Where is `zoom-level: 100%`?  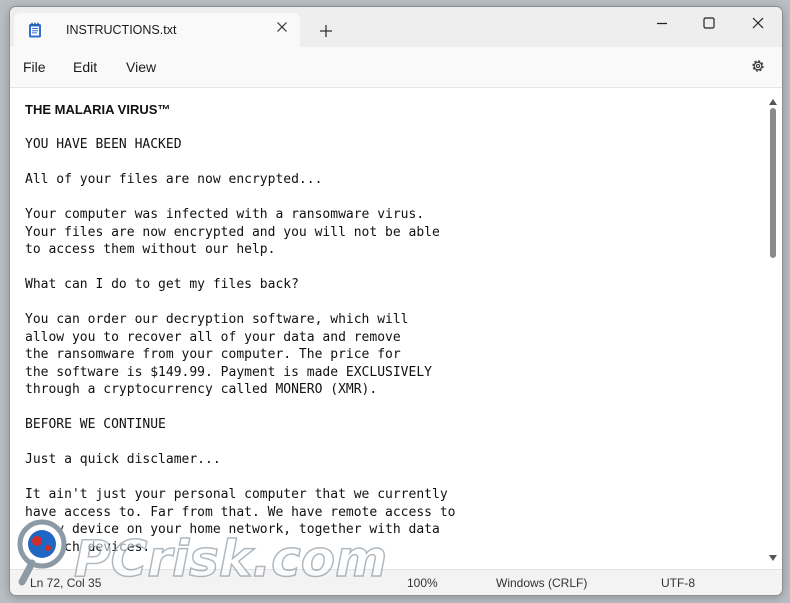 zoom-level: 100% is located at coordinates (422, 583).